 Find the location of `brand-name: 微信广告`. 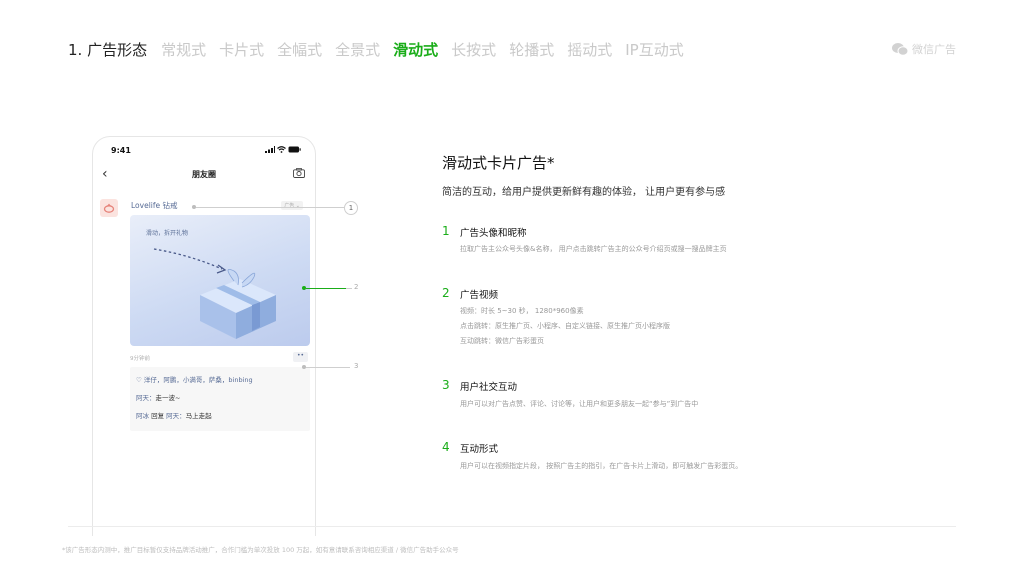

brand-name: 微信广告 is located at coordinates (934, 49).